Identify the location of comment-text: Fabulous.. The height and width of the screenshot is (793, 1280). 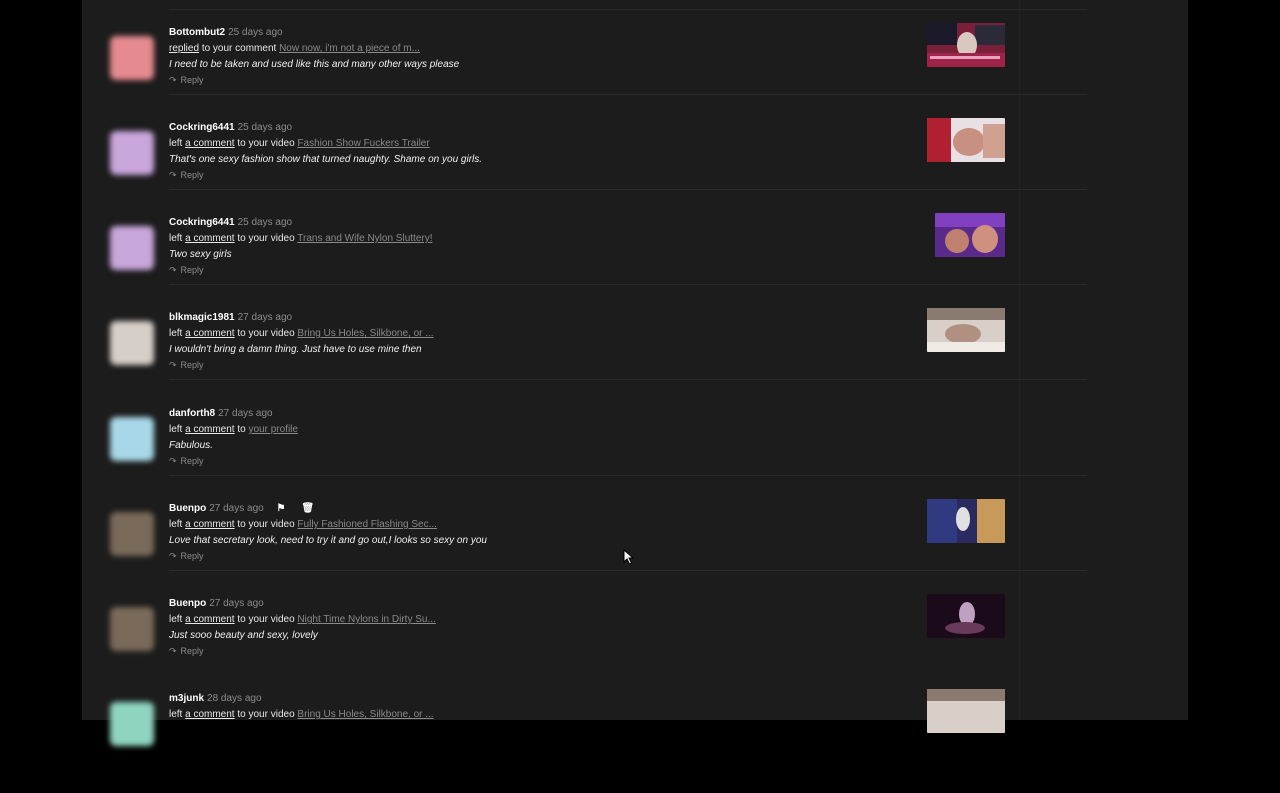
(191, 445).